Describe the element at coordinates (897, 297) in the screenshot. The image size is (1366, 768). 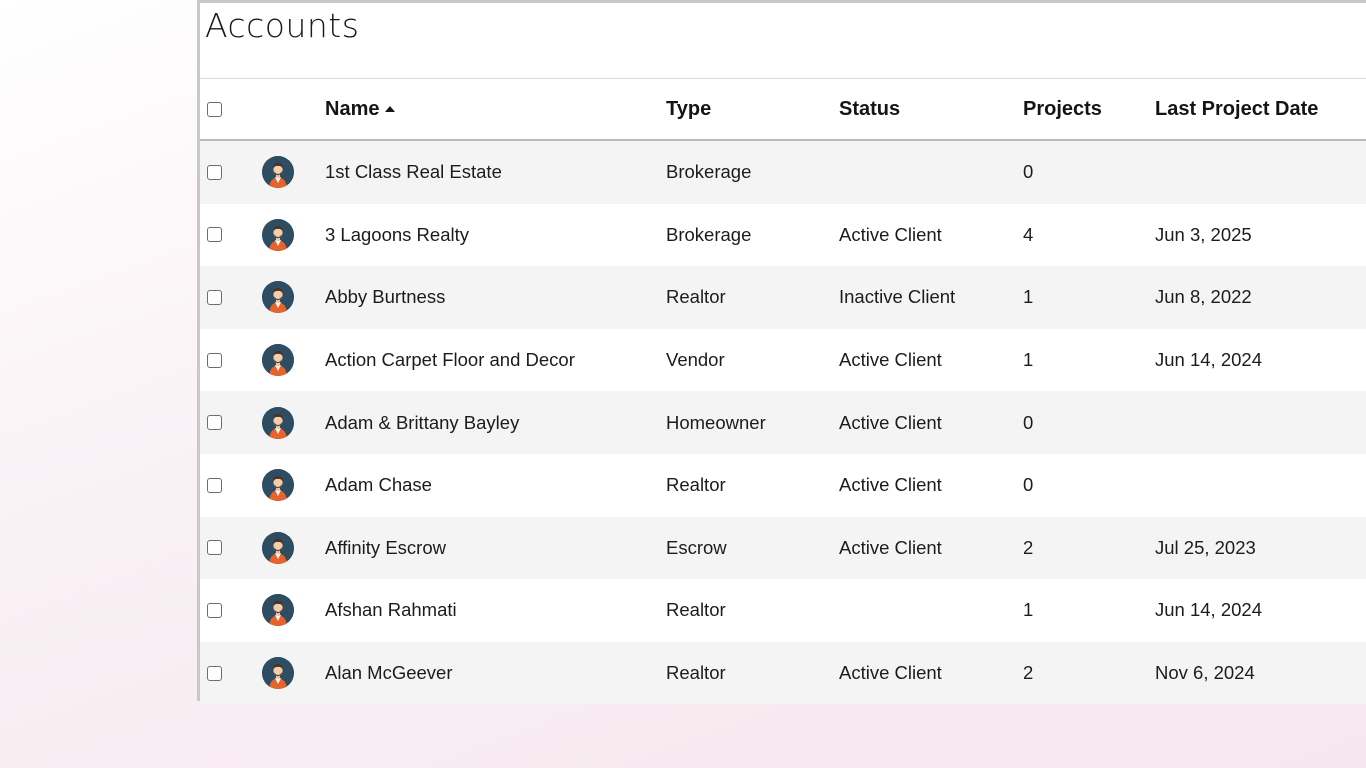
I see `account-status: Inactive Client` at that location.